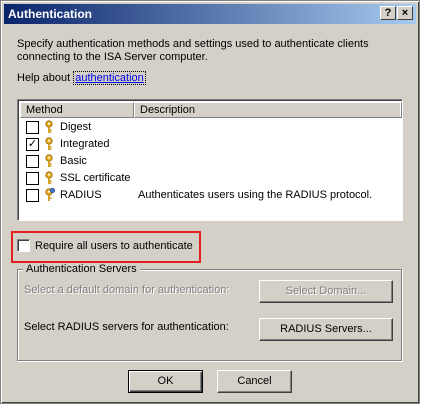 The width and height of the screenshot is (425, 407). I want to click on method-name: Integrated, so click(85, 144).